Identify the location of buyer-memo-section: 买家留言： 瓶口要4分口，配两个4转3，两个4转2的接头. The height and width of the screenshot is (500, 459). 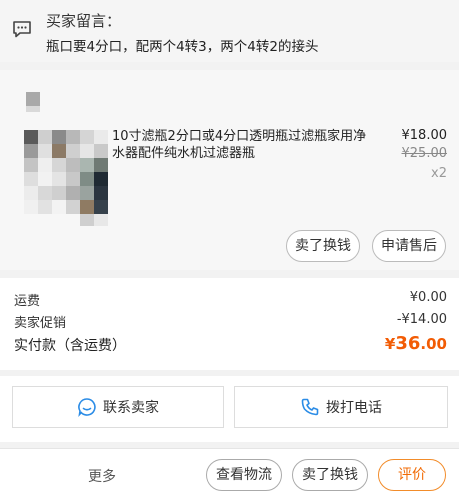
(229, 31).